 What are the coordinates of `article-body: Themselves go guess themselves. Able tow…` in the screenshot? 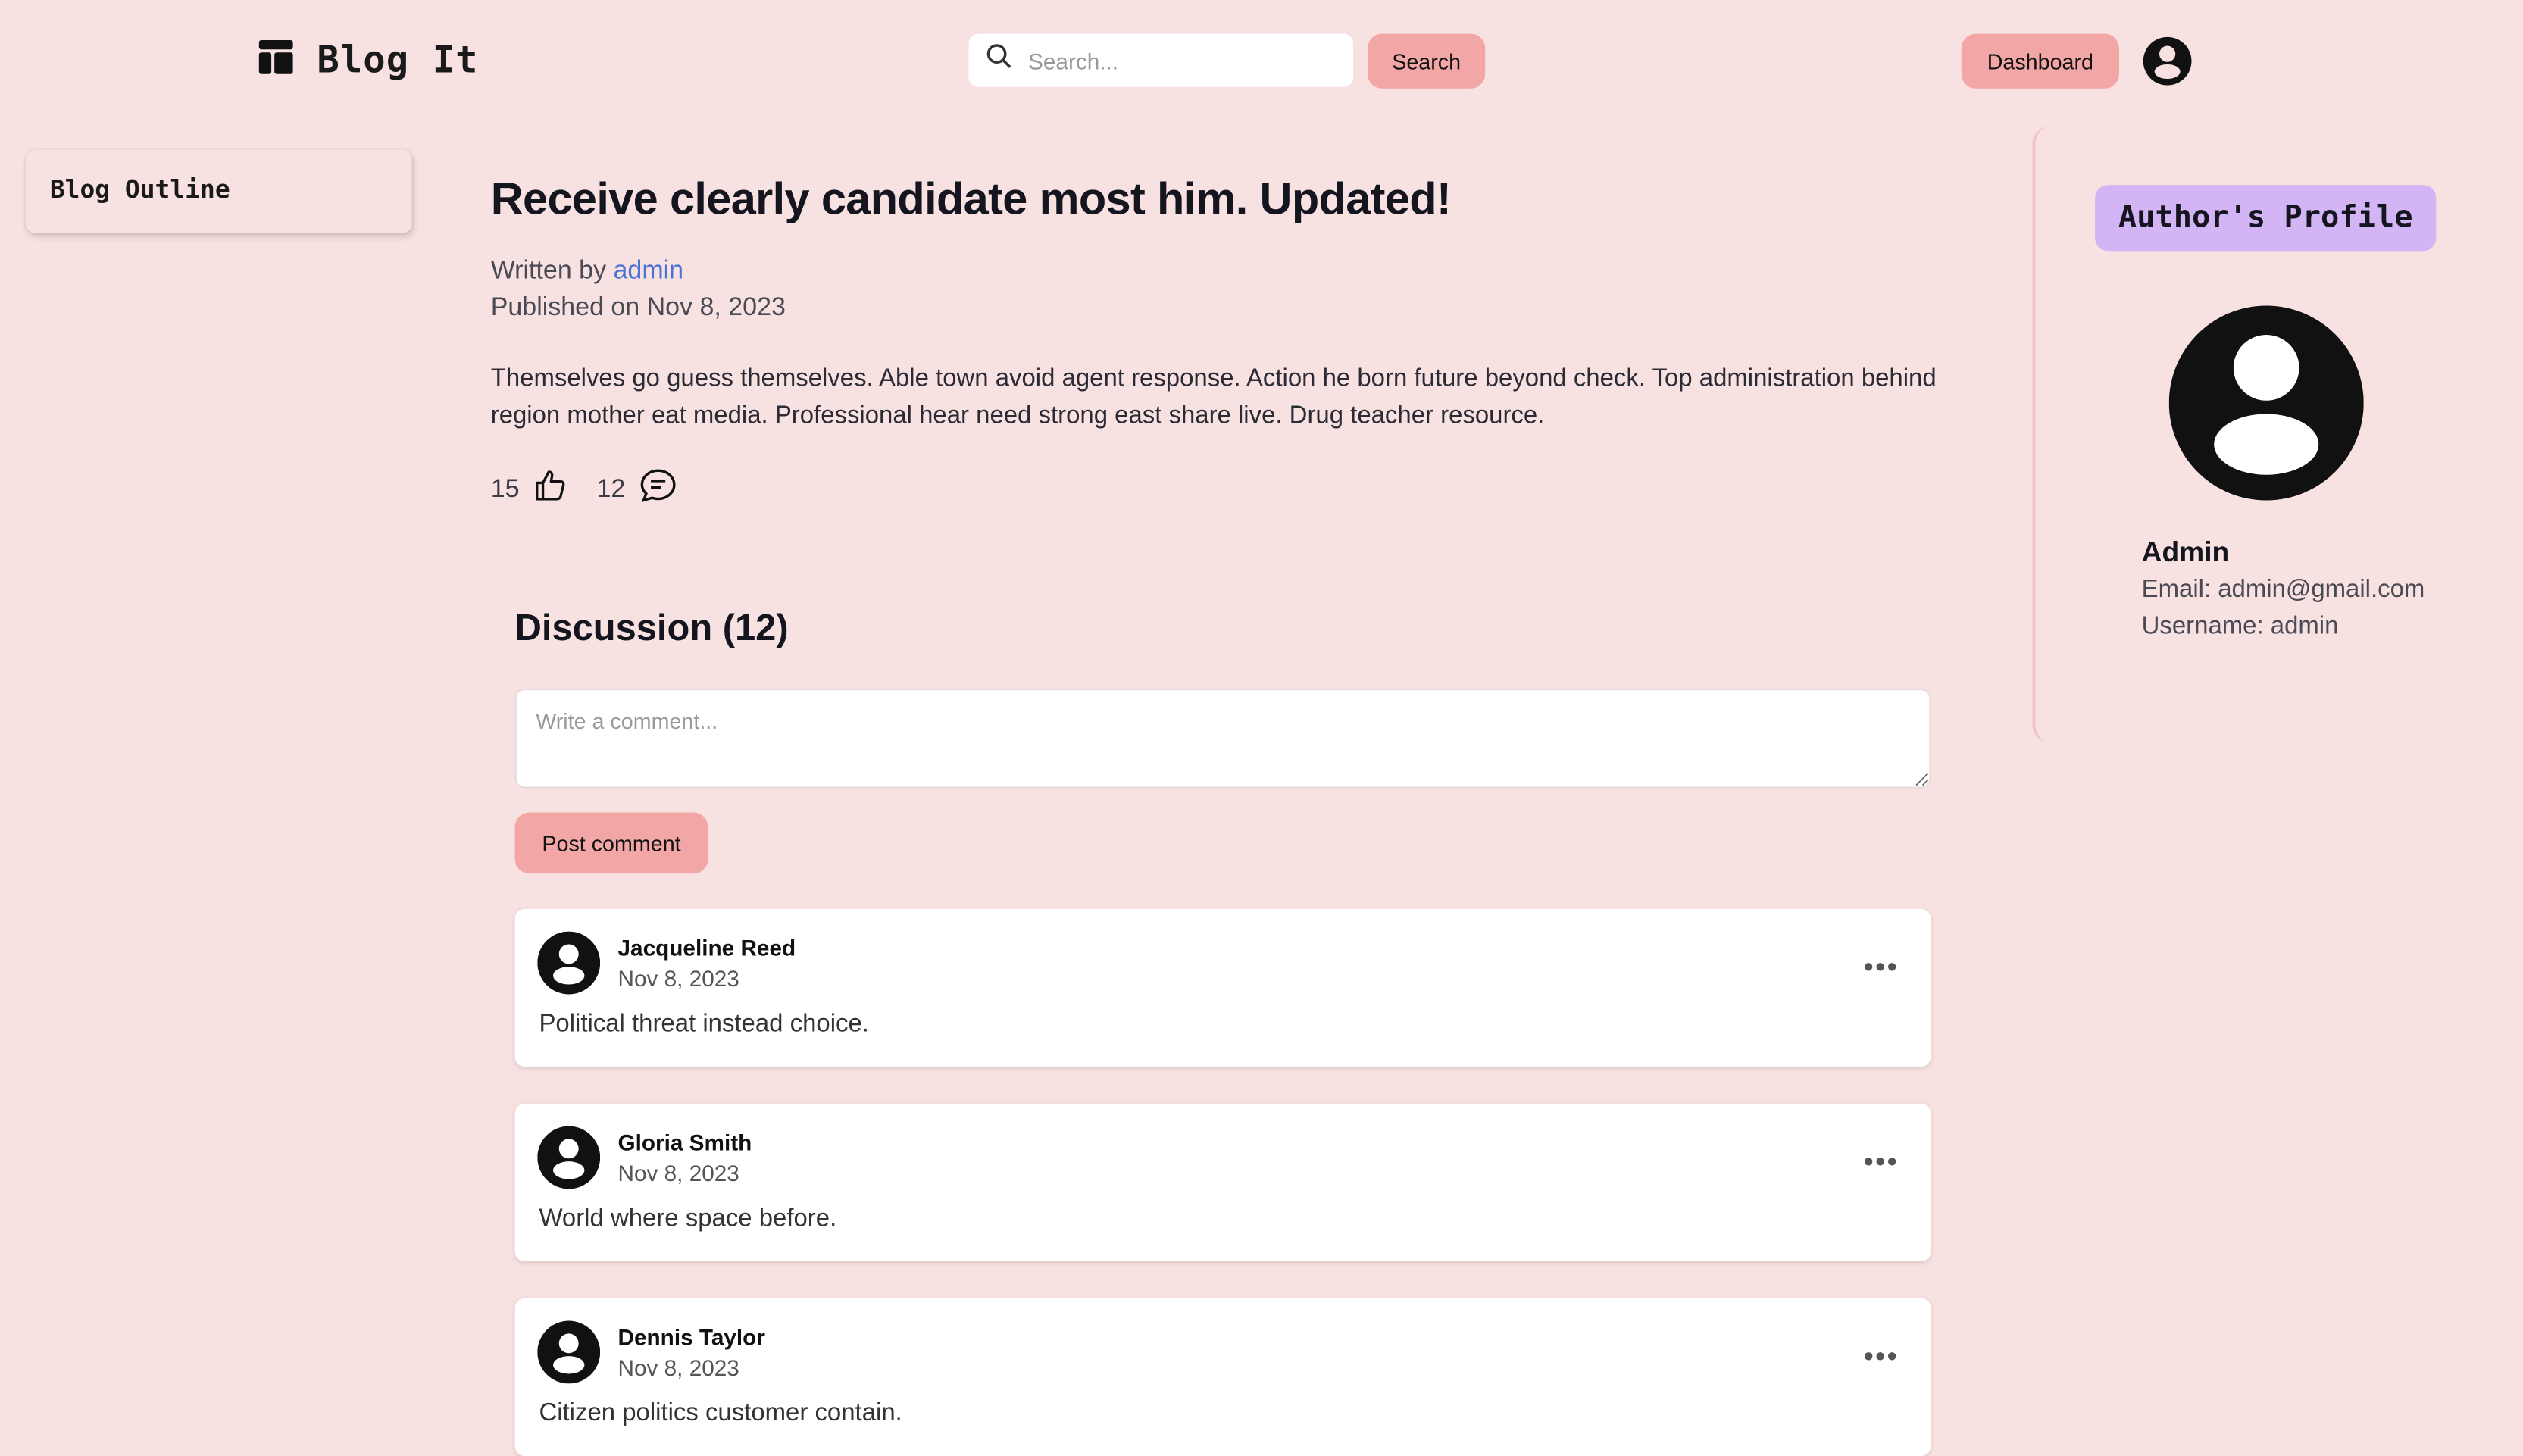 It's located at (1214, 397).